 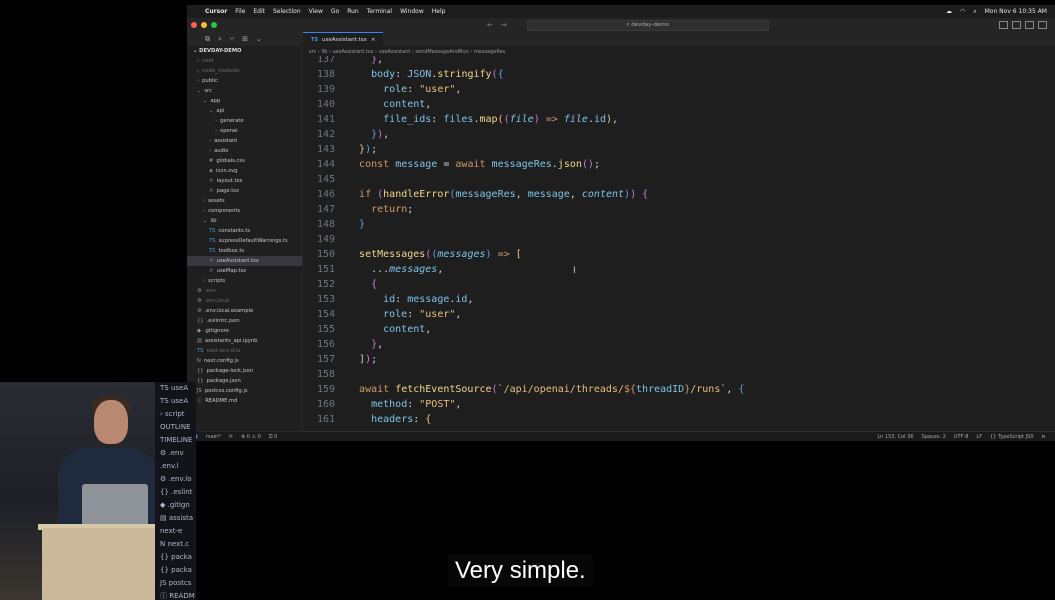 What do you see at coordinates (244, 381) in the screenshot?
I see `file-tree-item: {} package.json` at bounding box center [244, 381].